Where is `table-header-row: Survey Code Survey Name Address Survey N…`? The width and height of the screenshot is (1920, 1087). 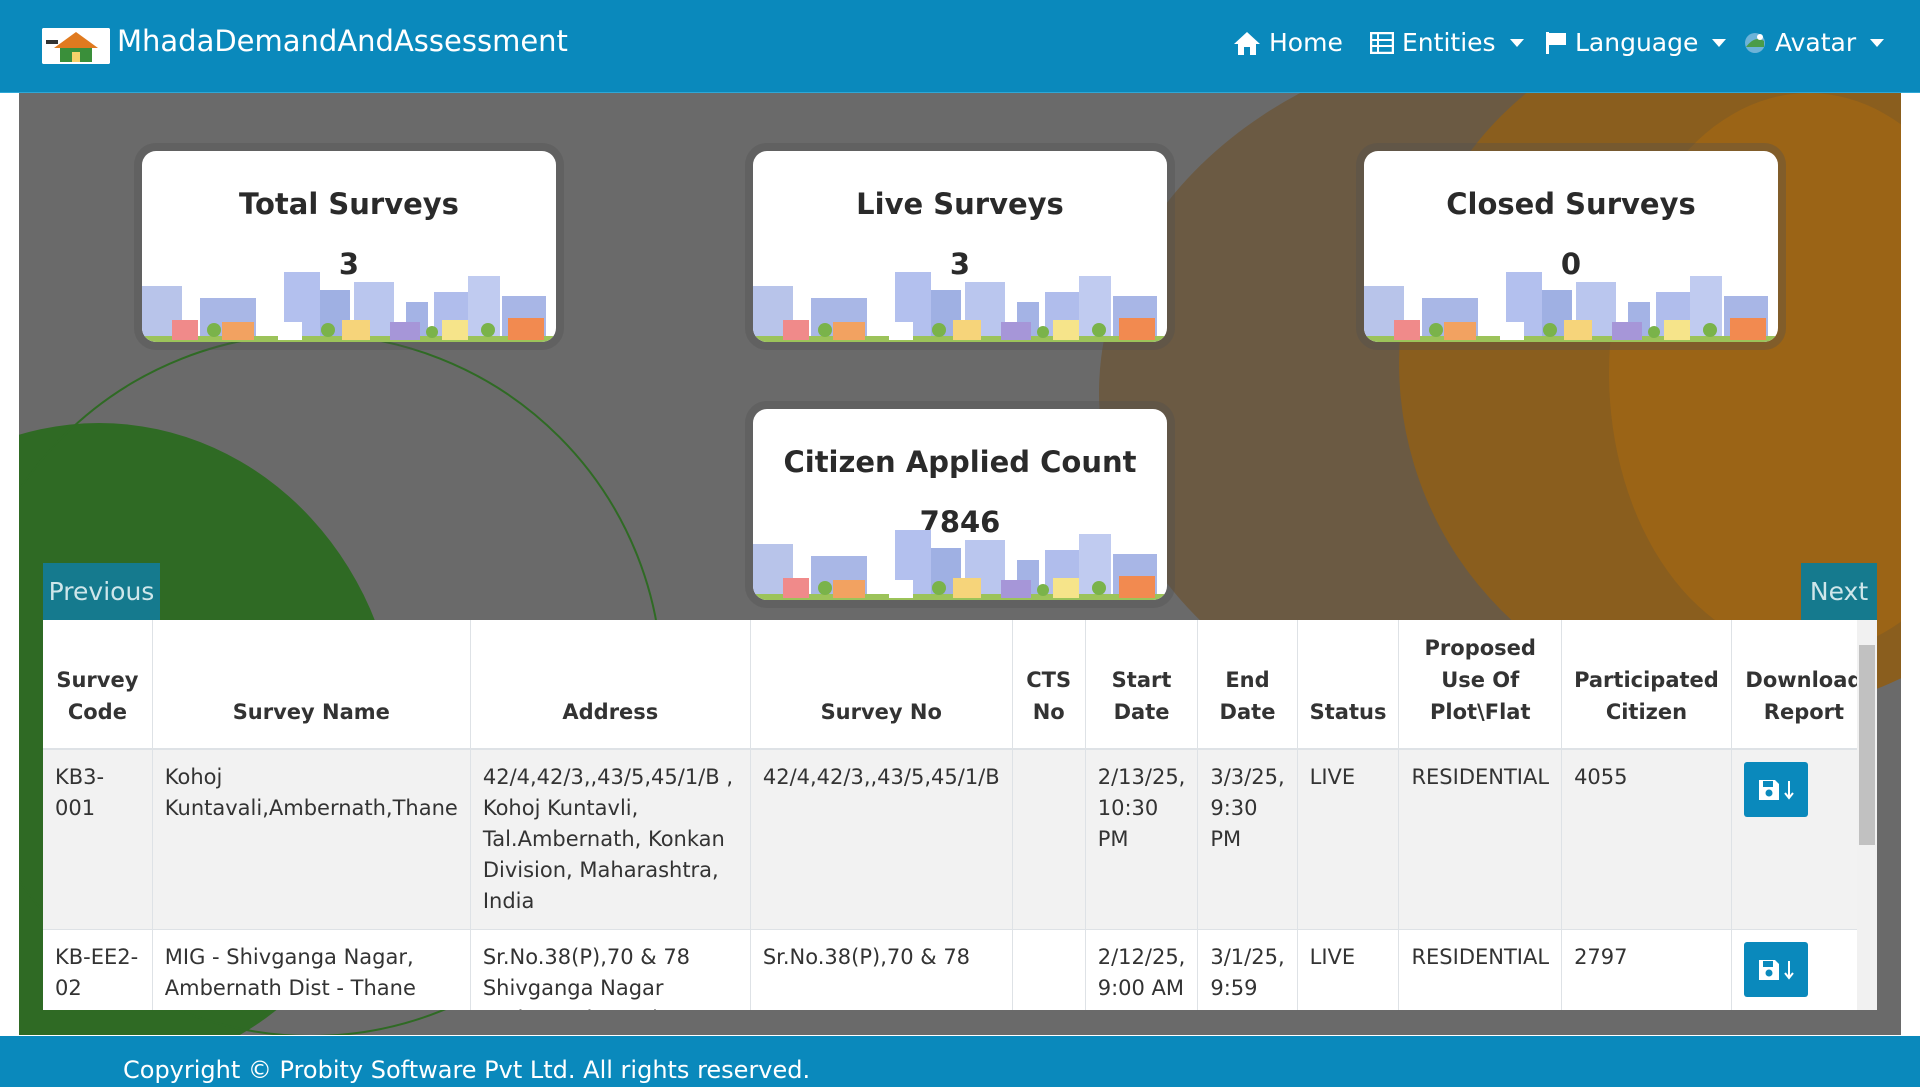
table-header-row: Survey Code Survey Name Address Survey N… is located at coordinates (960, 685).